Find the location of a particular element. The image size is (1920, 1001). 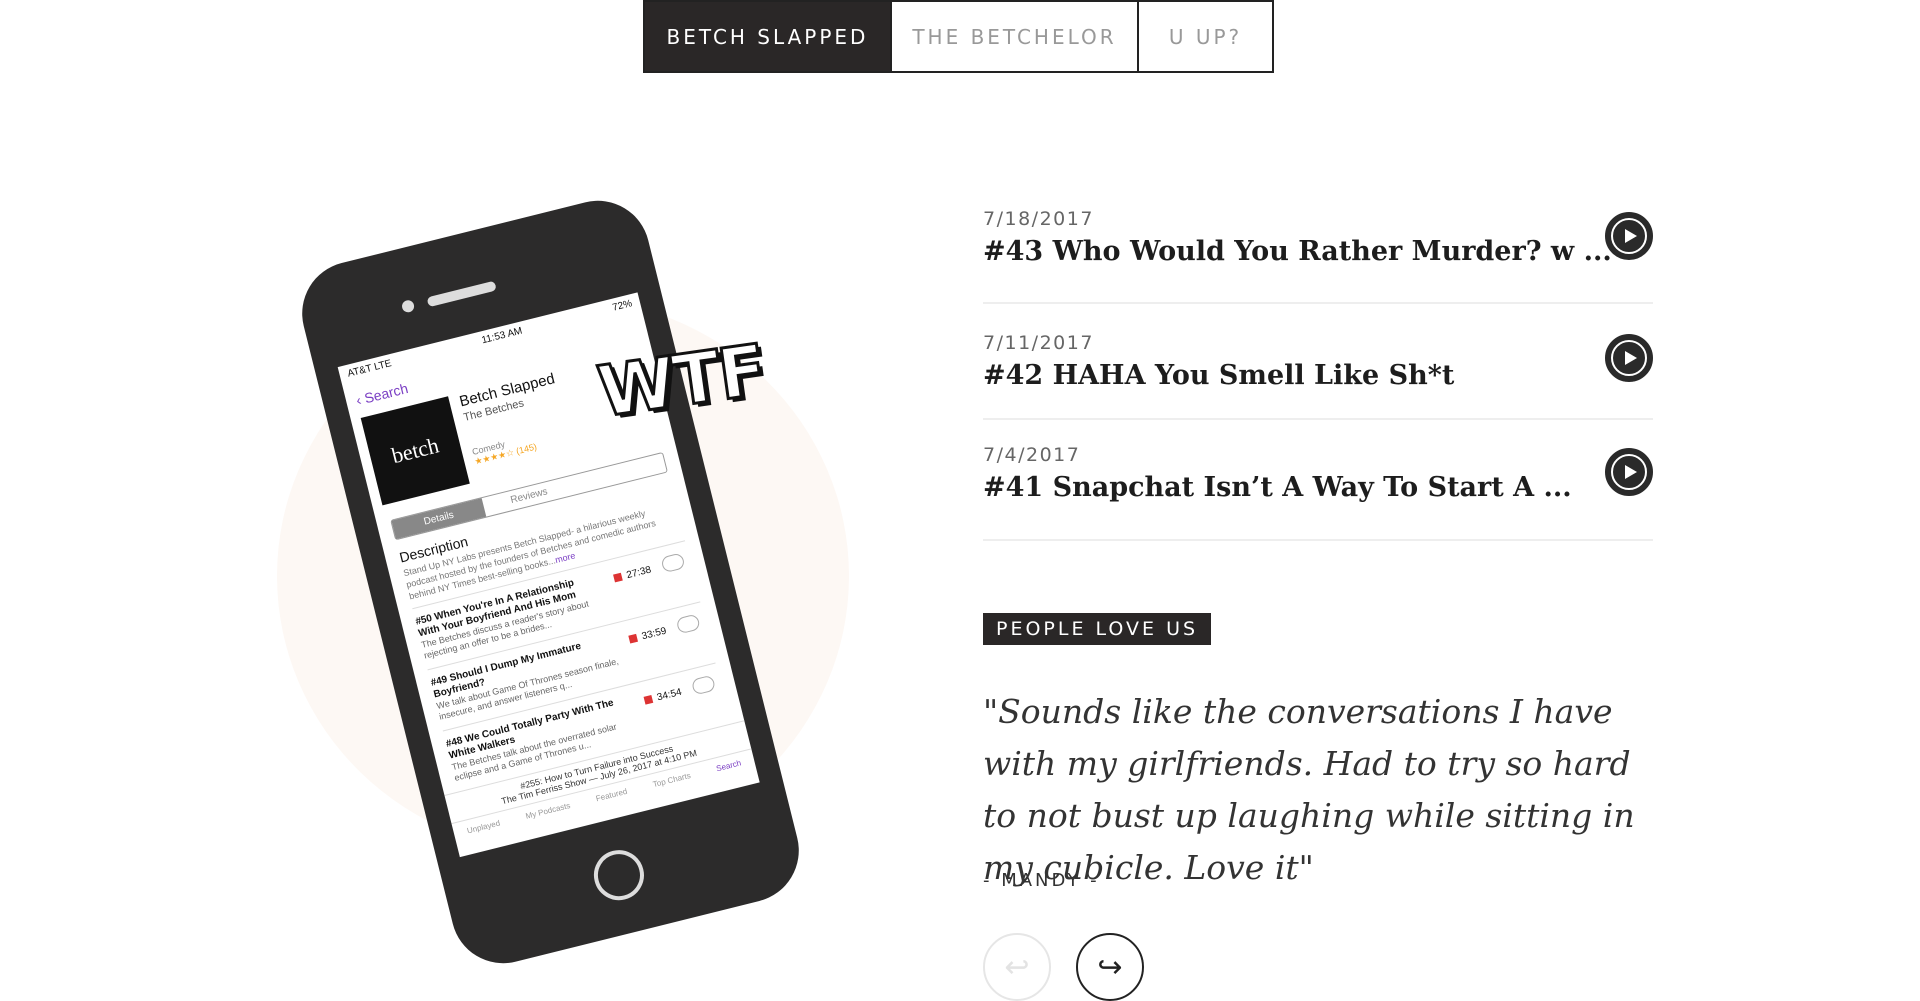

episode-row: 7/11/2017 #42 HAHA You Smell Like Sh*t is located at coordinates (1318, 362).